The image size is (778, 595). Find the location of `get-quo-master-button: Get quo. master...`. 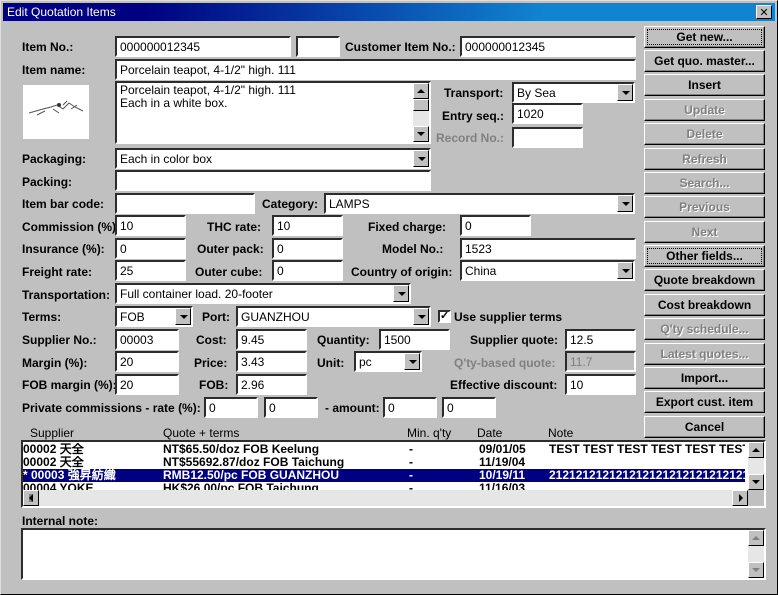

get-quo-master-button: Get quo. master... is located at coordinates (704, 61).